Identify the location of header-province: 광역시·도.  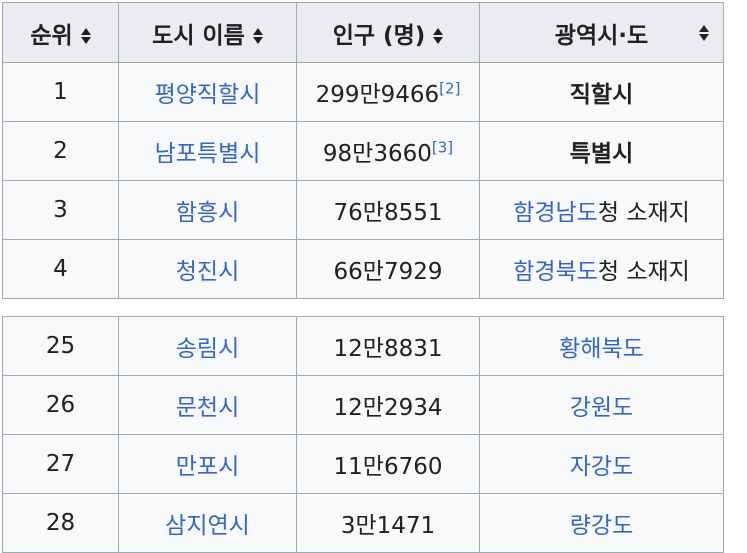
(601, 32).